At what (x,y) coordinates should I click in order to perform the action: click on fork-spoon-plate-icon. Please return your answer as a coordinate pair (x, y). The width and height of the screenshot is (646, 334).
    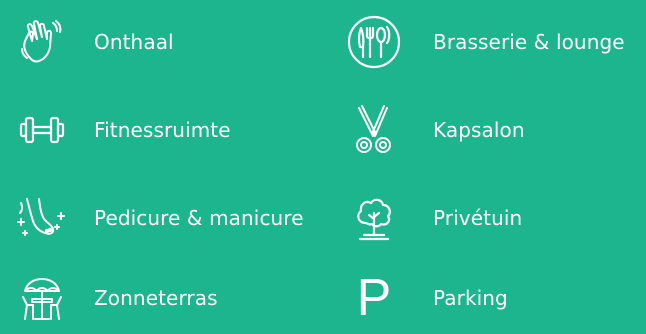
    Looking at the image, I should click on (374, 42).